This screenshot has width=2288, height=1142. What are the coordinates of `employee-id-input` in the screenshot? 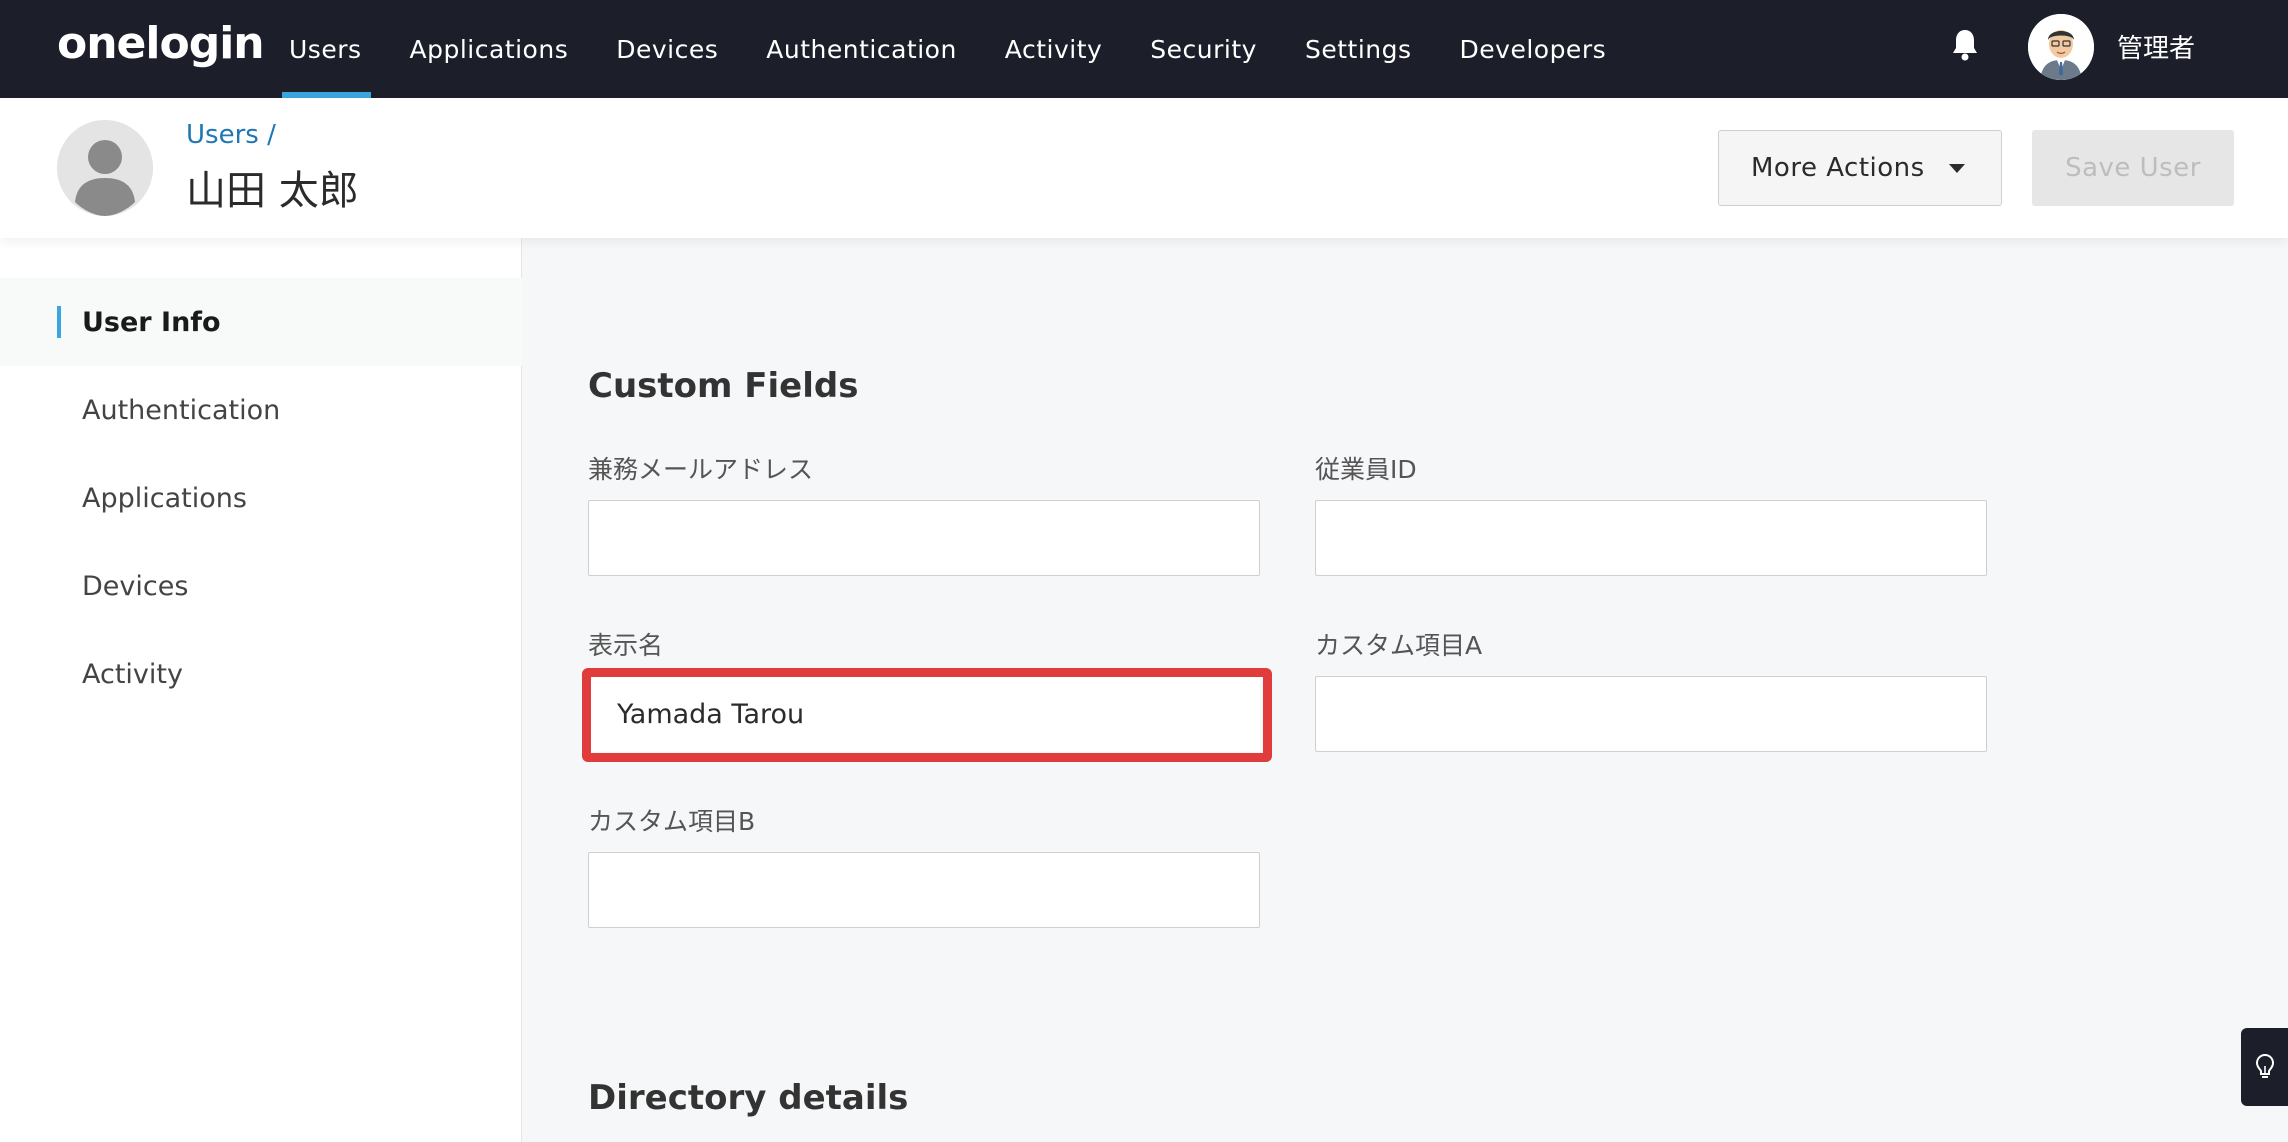 It's located at (1651, 538).